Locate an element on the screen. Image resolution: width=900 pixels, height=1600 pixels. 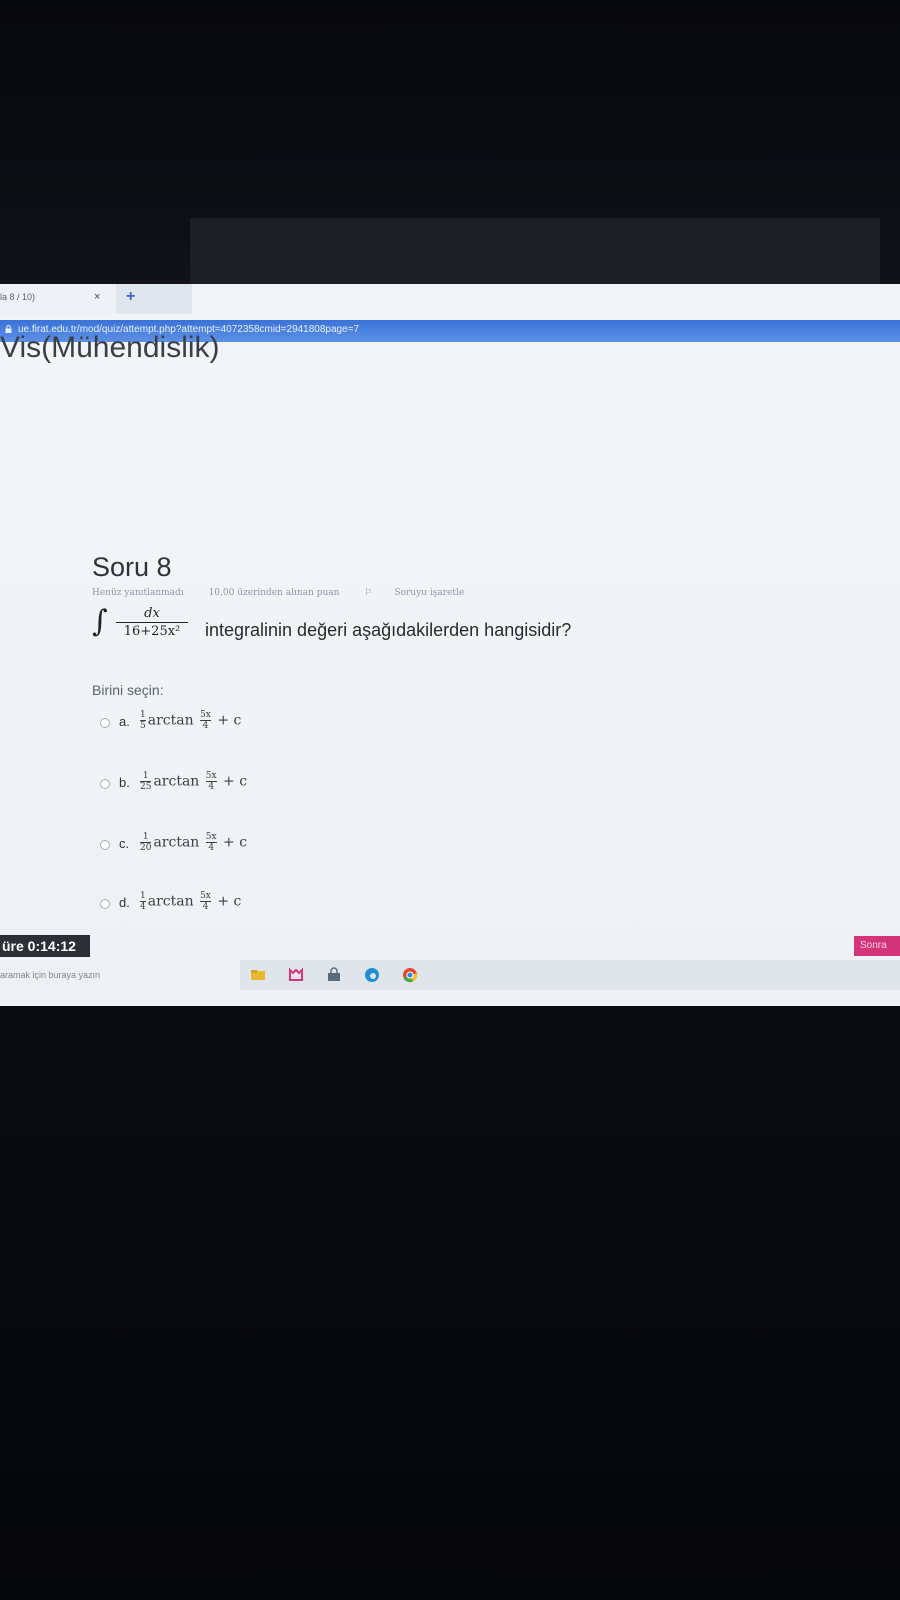
integral-sign: ∫ is located at coordinates (100, 621).